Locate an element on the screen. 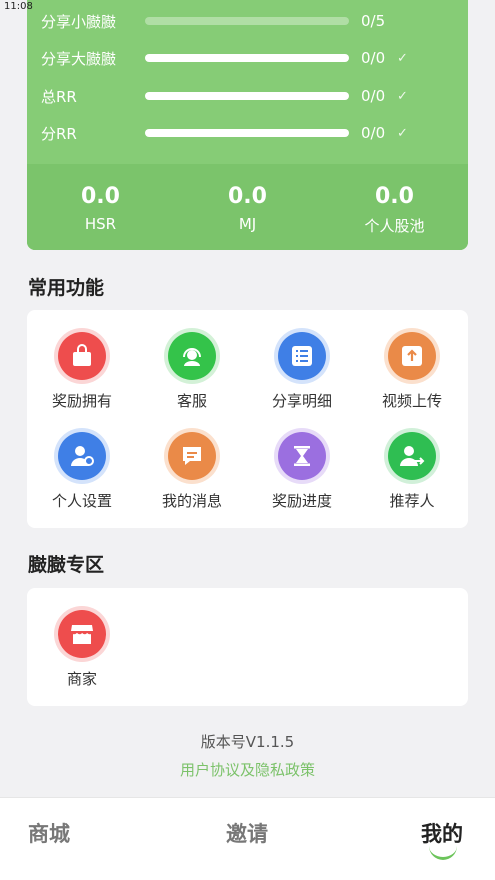  function-label: 奖励进度 is located at coordinates (301, 501).